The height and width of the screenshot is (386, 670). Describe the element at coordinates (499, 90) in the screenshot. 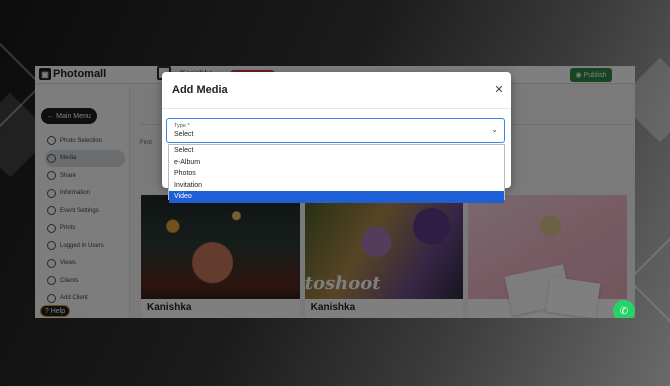

I see `close-icon: ✕` at that location.